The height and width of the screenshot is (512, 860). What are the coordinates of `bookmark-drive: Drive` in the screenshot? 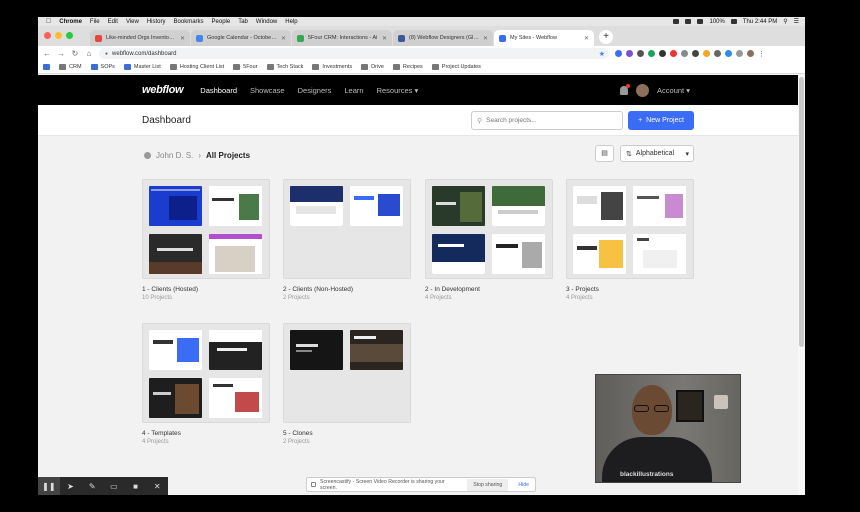 It's located at (372, 67).